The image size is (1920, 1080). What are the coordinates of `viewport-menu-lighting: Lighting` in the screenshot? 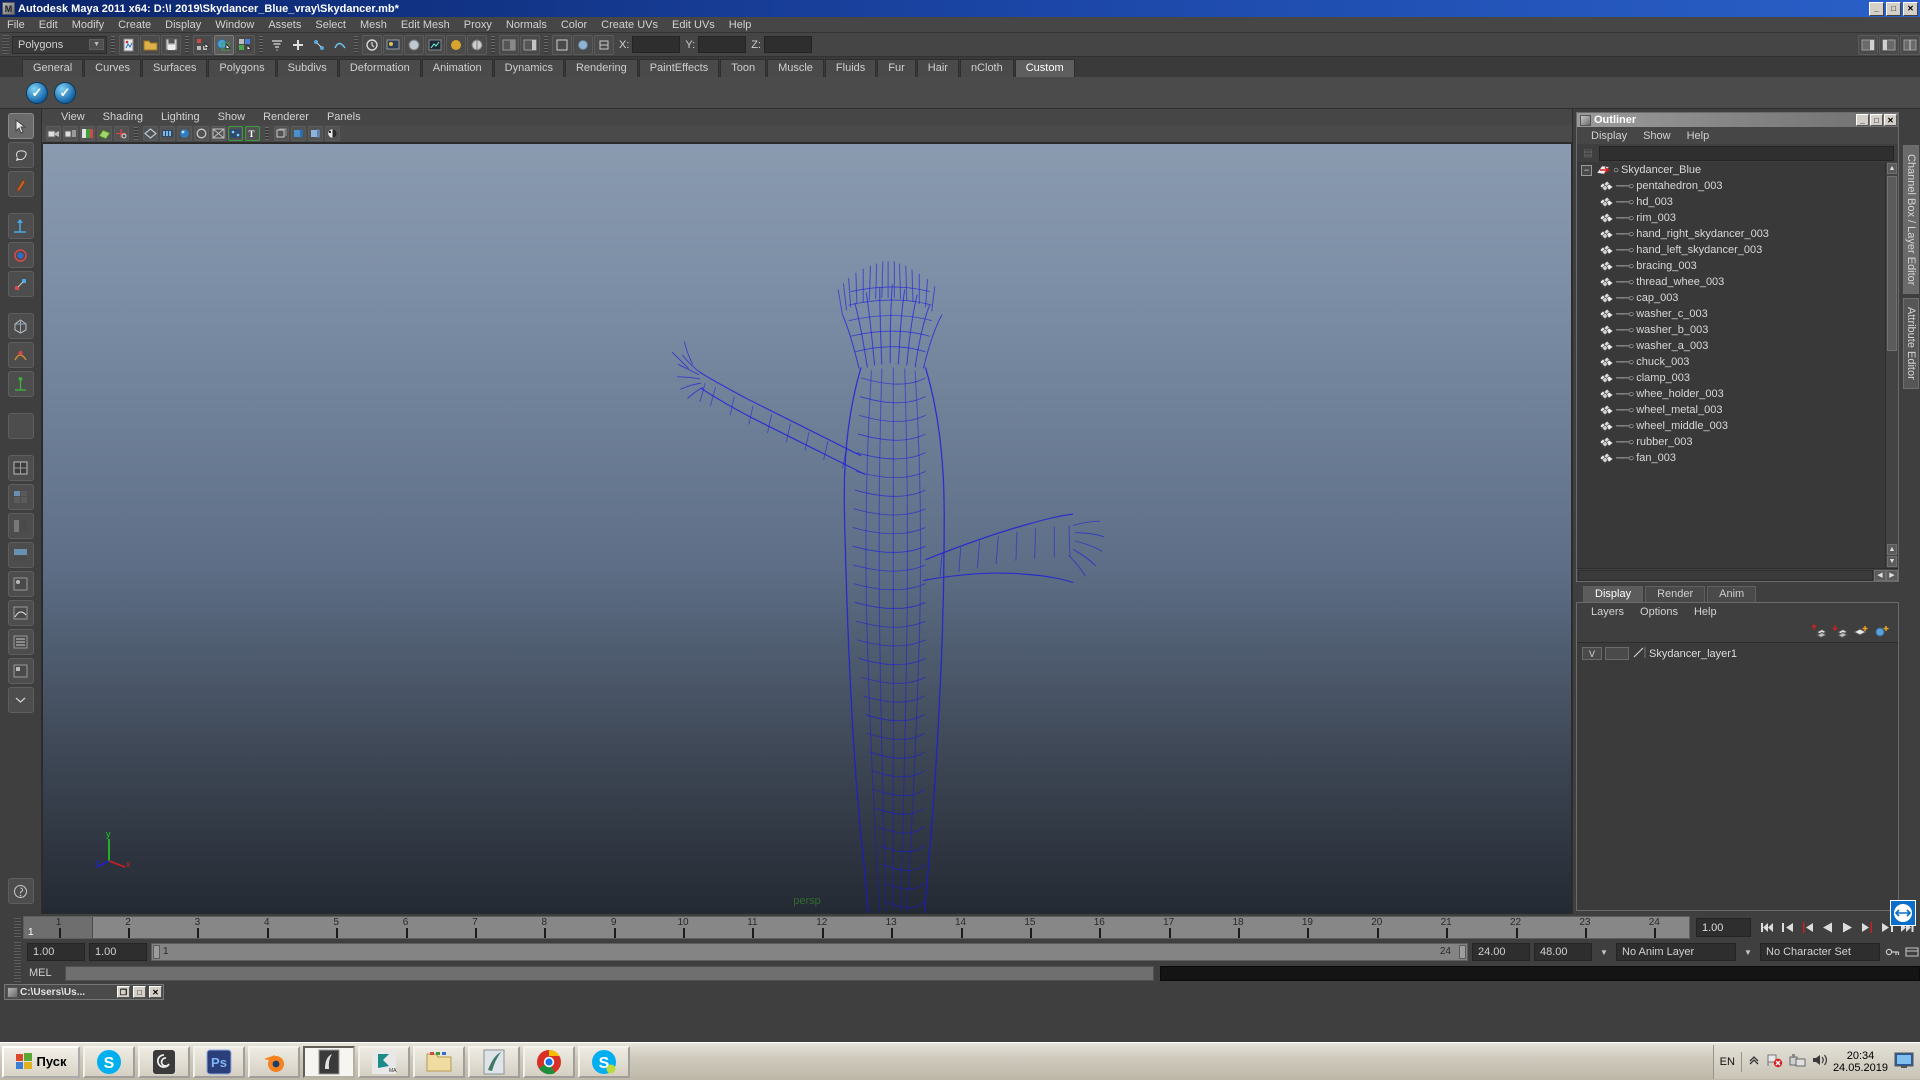 It's located at (180, 117).